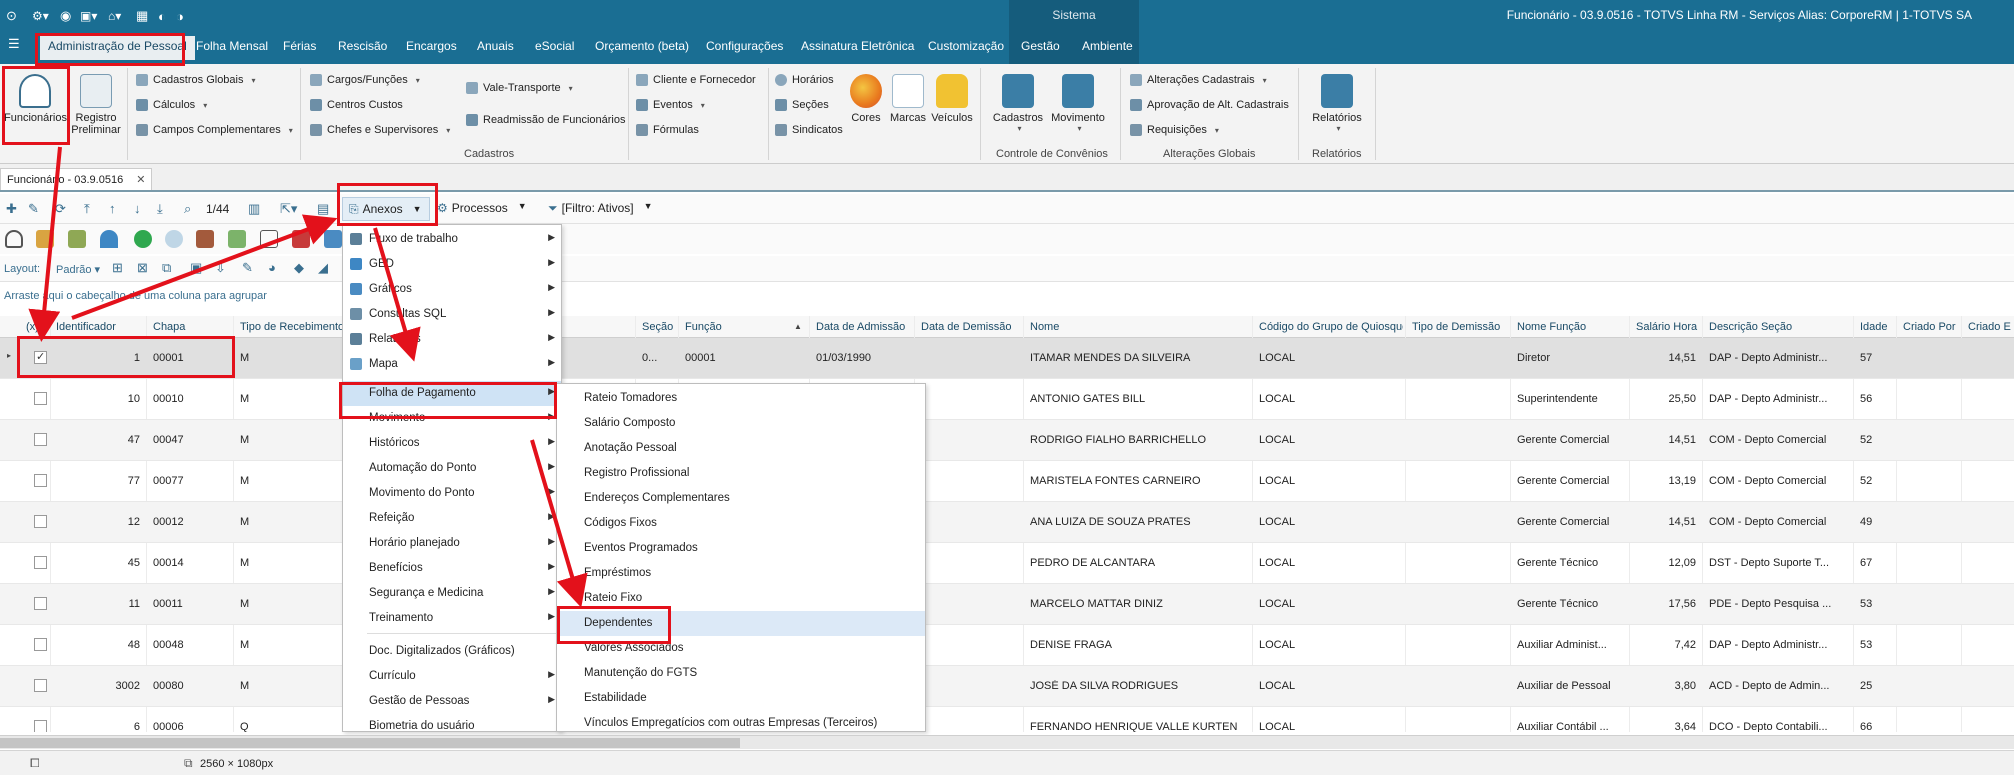 Image resolution: width=2014 pixels, height=775 pixels. What do you see at coordinates (180, 16) in the screenshot?
I see `info-icon: ◑` at bounding box center [180, 16].